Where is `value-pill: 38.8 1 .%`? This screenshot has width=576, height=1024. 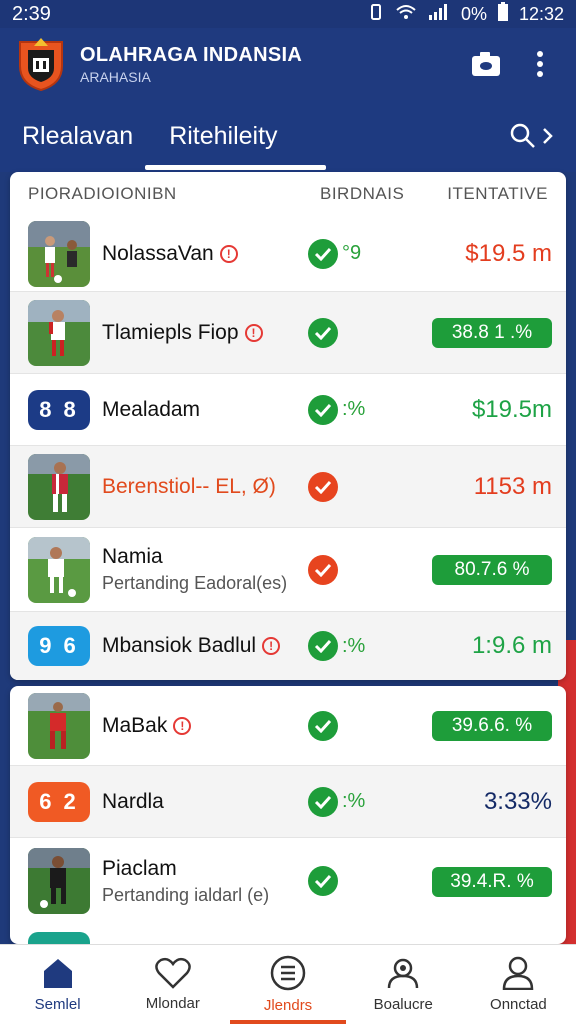 value-pill: 38.8 1 .% is located at coordinates (492, 333).